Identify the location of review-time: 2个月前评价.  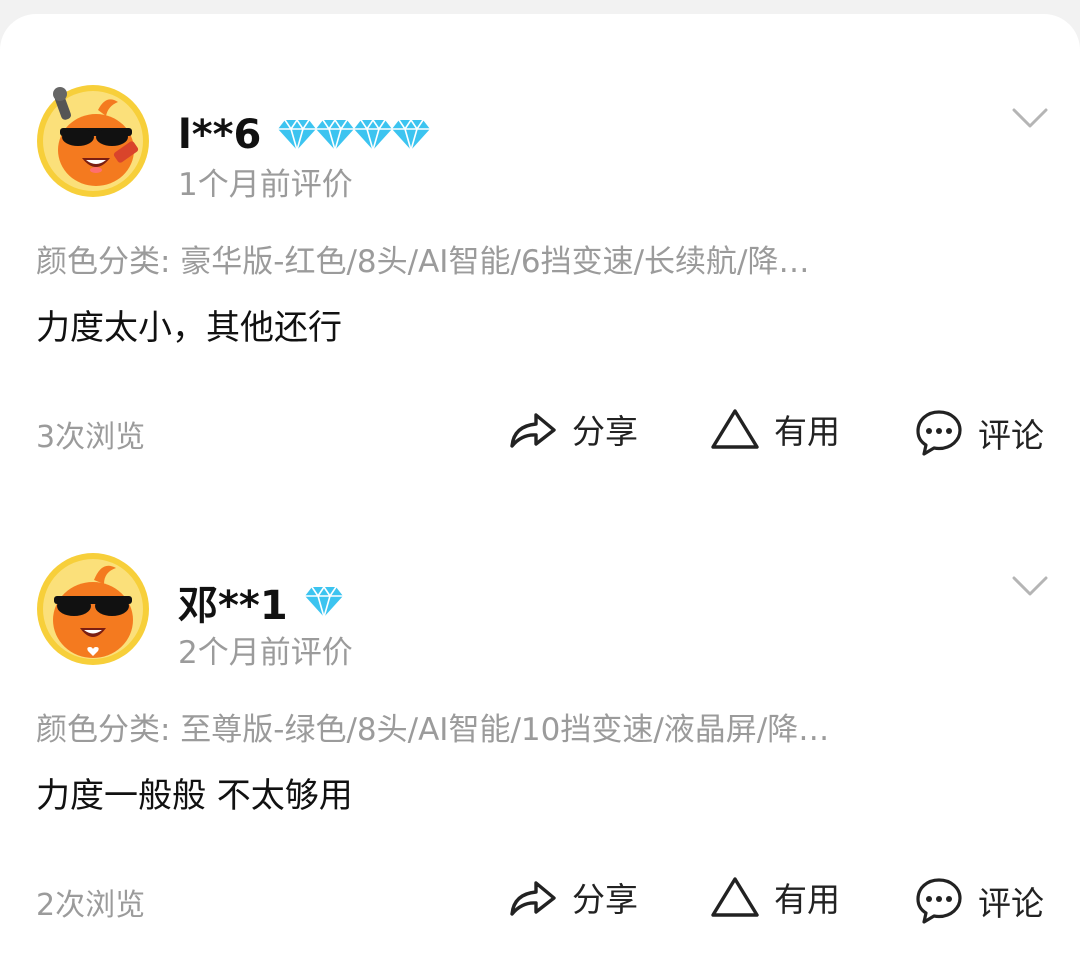
(265, 653).